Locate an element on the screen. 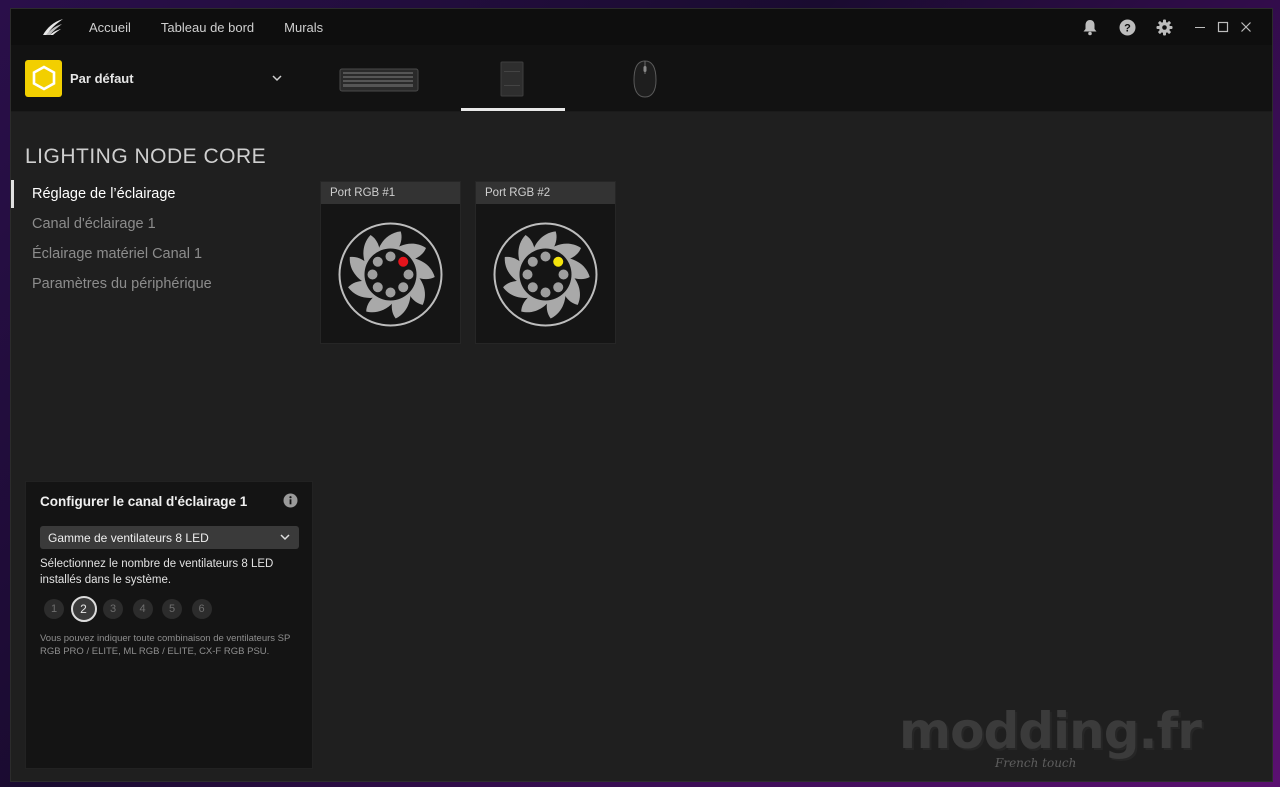 The image size is (1280, 787). watermark-logo: modding.fr is located at coordinates (1050, 731).